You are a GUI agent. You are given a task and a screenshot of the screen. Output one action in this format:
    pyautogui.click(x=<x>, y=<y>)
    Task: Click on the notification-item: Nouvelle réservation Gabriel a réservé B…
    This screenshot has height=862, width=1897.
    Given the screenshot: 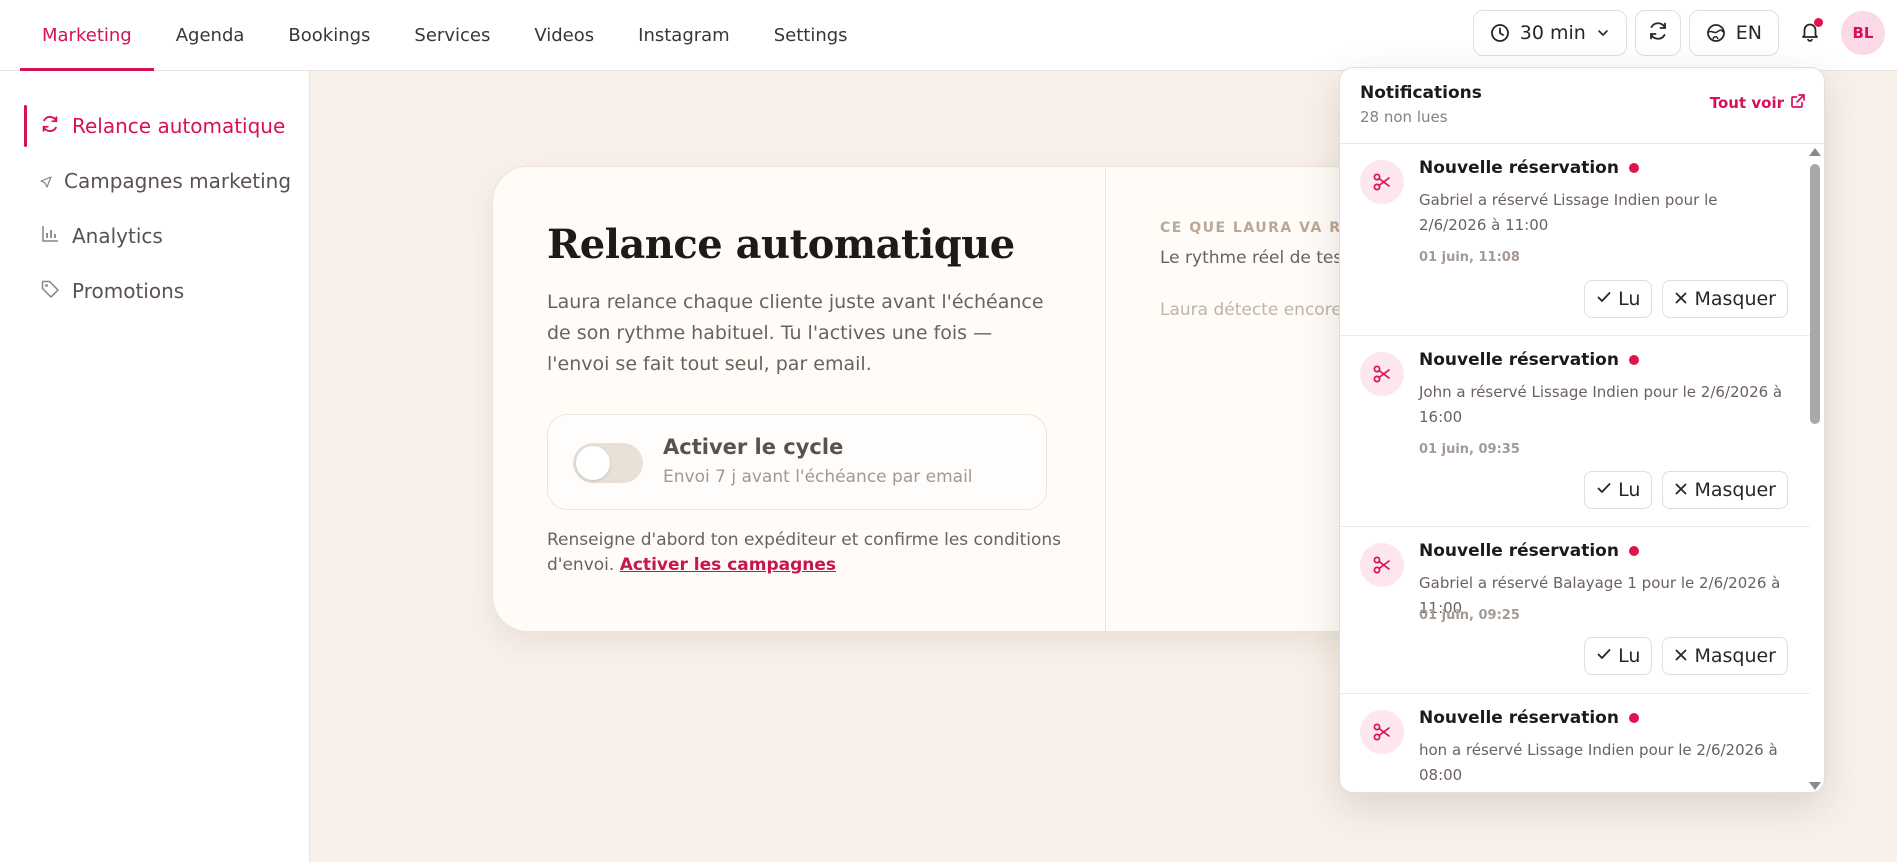 What is the action you would take?
    pyautogui.click(x=1575, y=610)
    